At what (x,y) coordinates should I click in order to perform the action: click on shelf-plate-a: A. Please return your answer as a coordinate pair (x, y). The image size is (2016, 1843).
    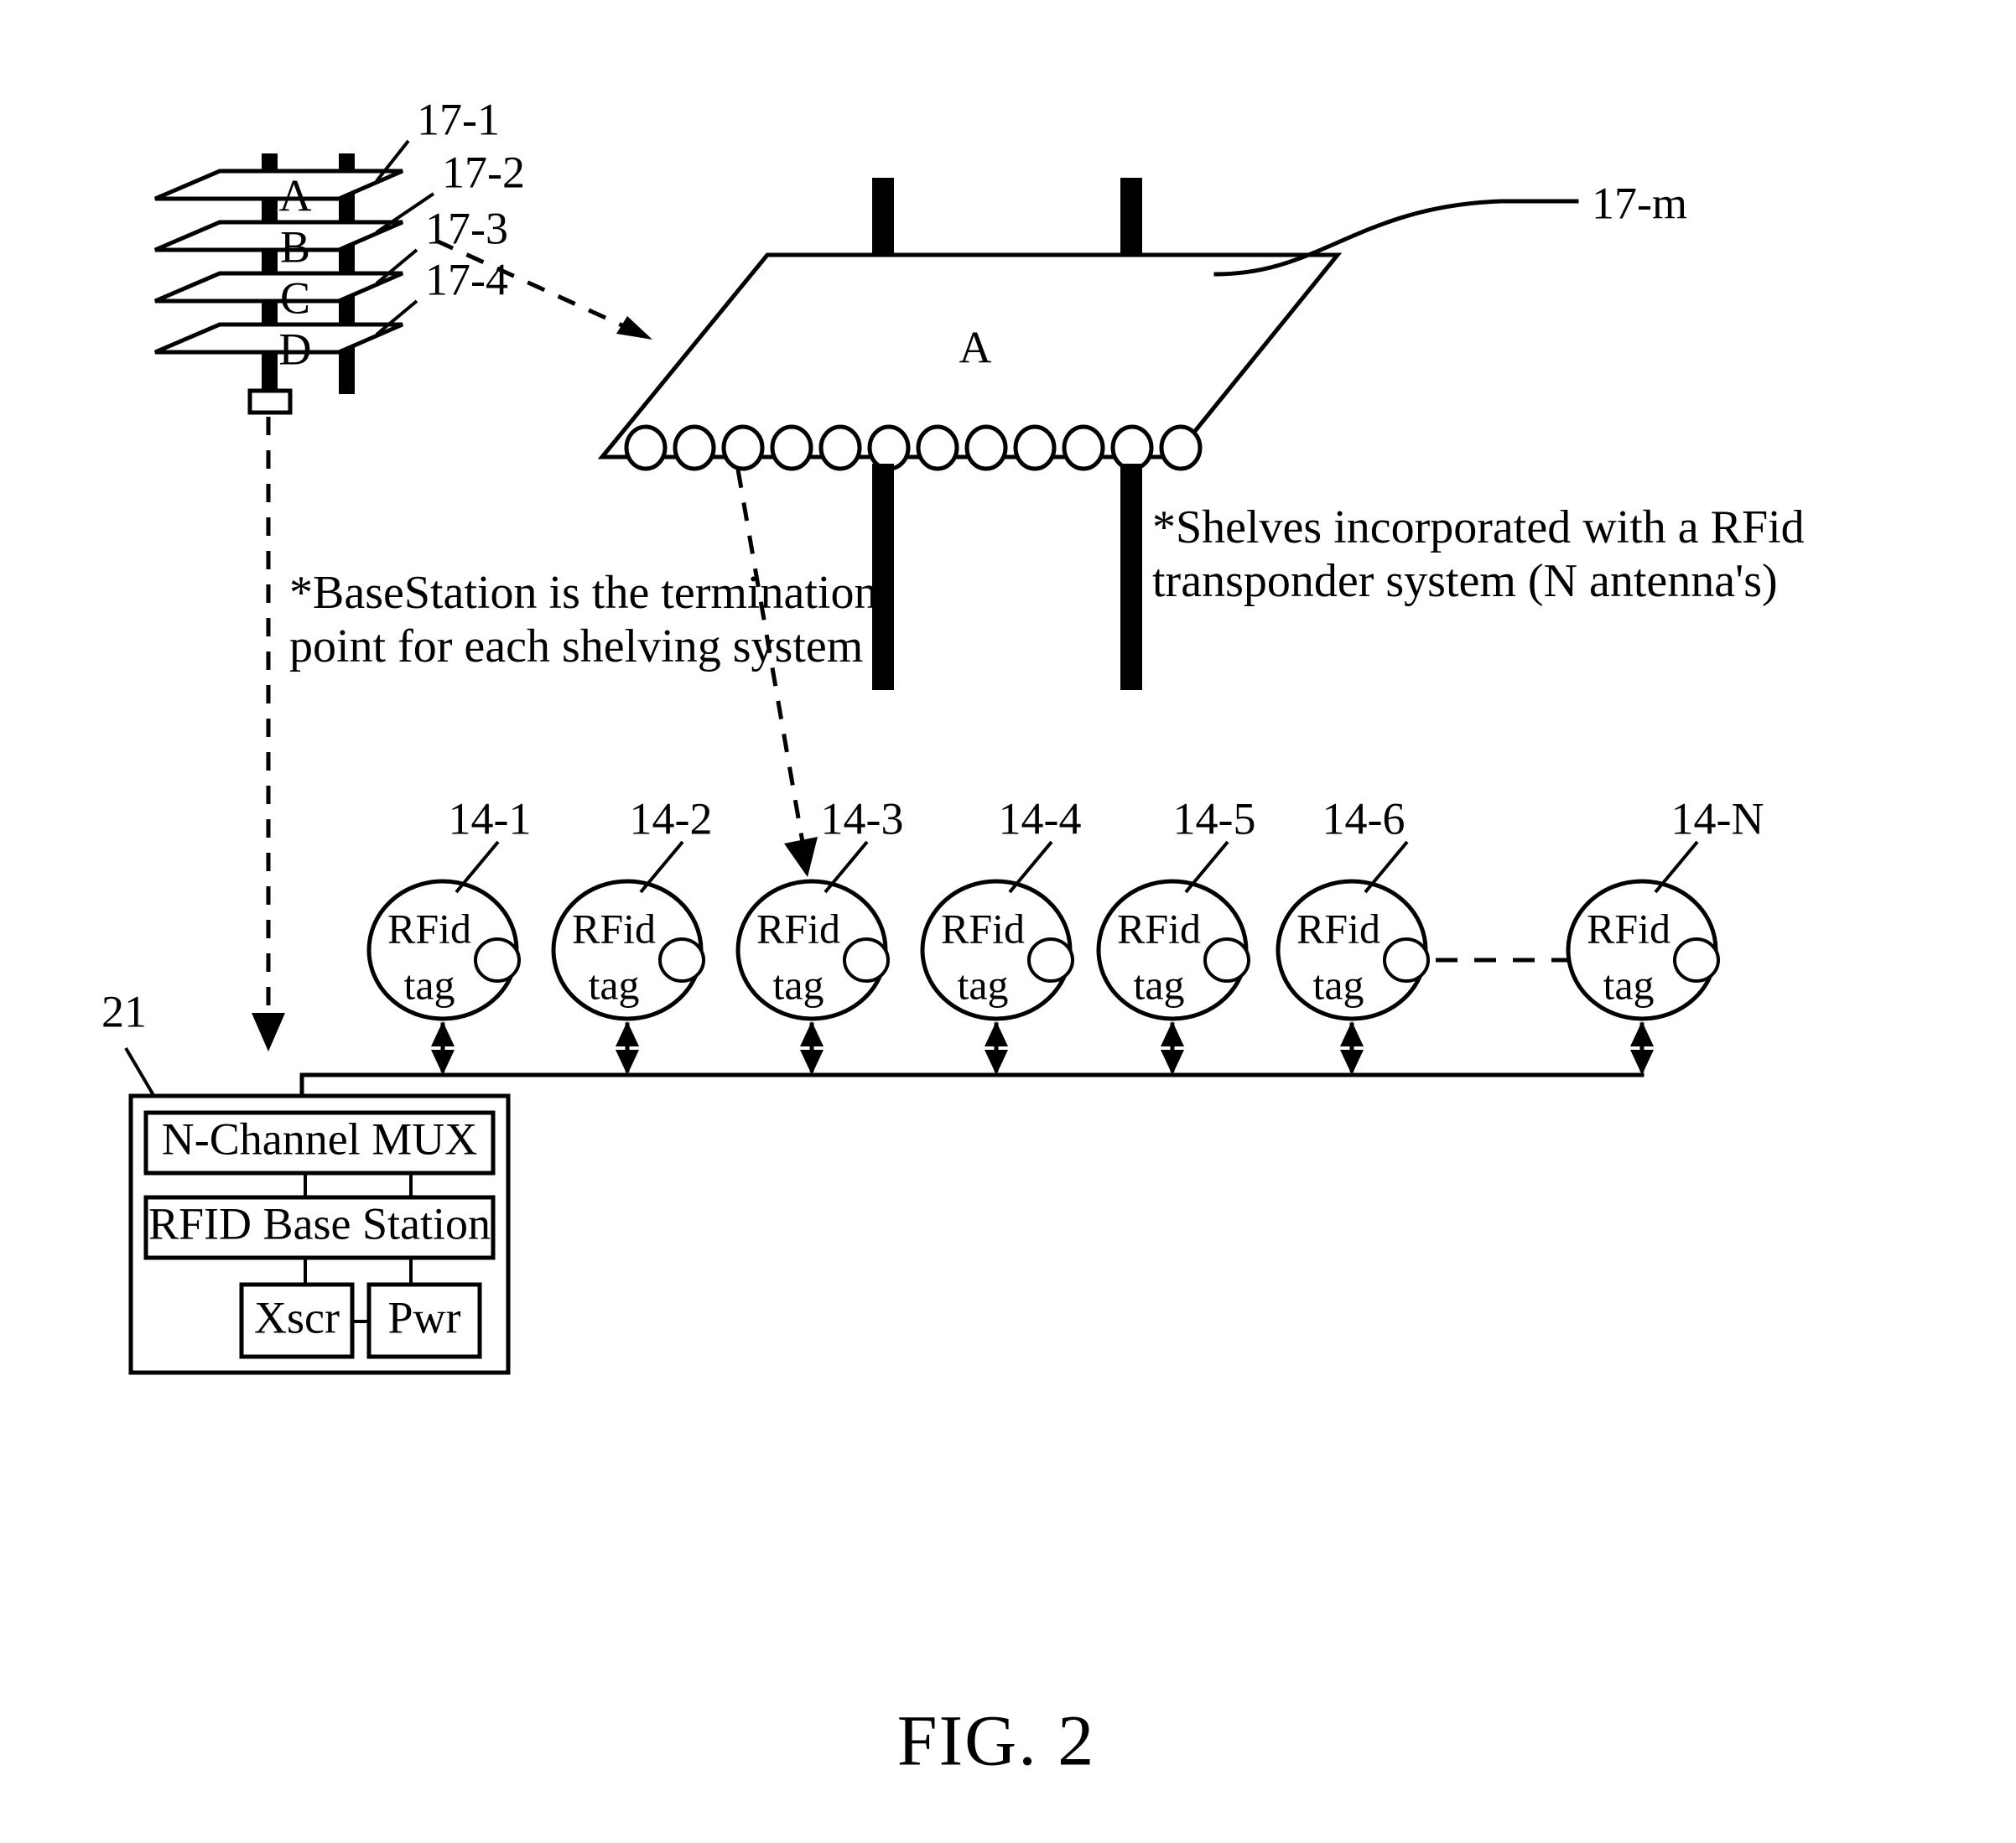
    Looking at the image, I should click on (278, 195).